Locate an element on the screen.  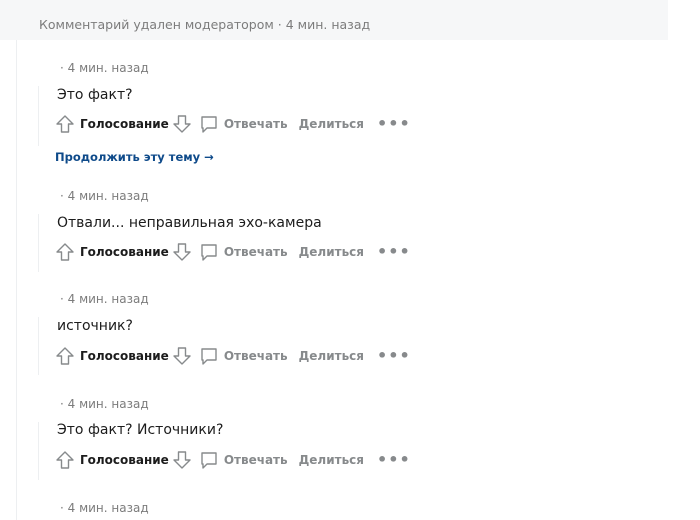
comment-body: Это факт? Источники? is located at coordinates (140, 430).